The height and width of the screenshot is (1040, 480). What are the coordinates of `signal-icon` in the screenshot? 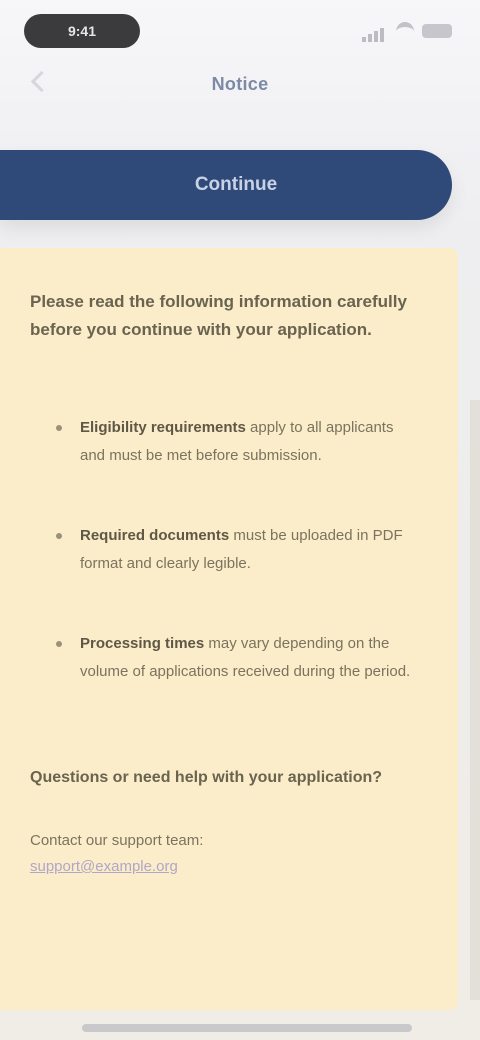 It's located at (375, 33).